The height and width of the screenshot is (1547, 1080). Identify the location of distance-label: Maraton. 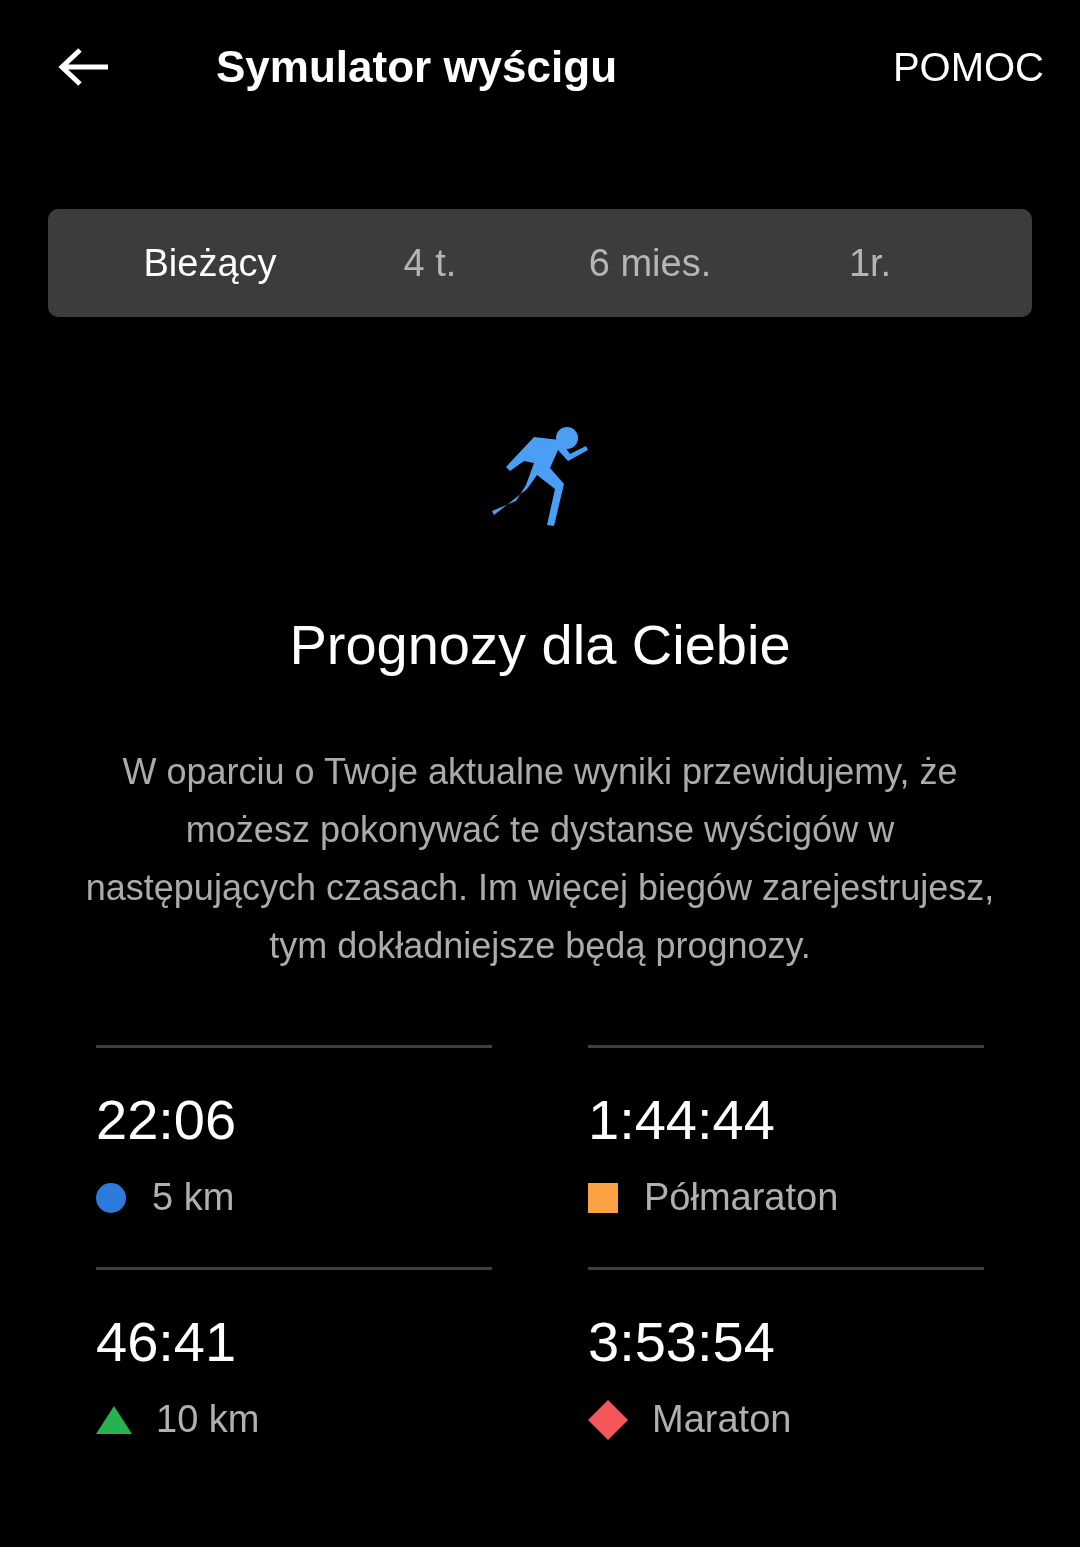
(722, 1419).